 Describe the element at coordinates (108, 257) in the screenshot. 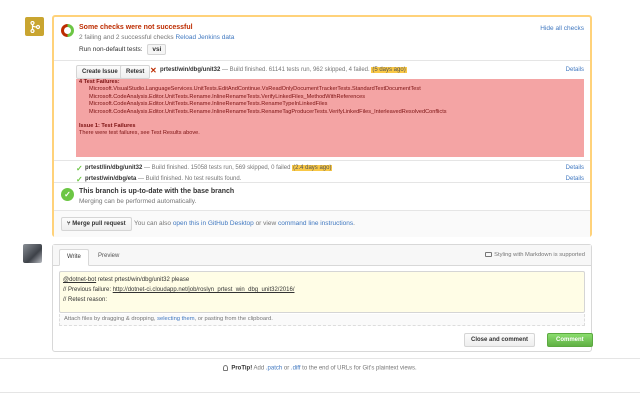

I see `tab-preview: Preview` at that location.